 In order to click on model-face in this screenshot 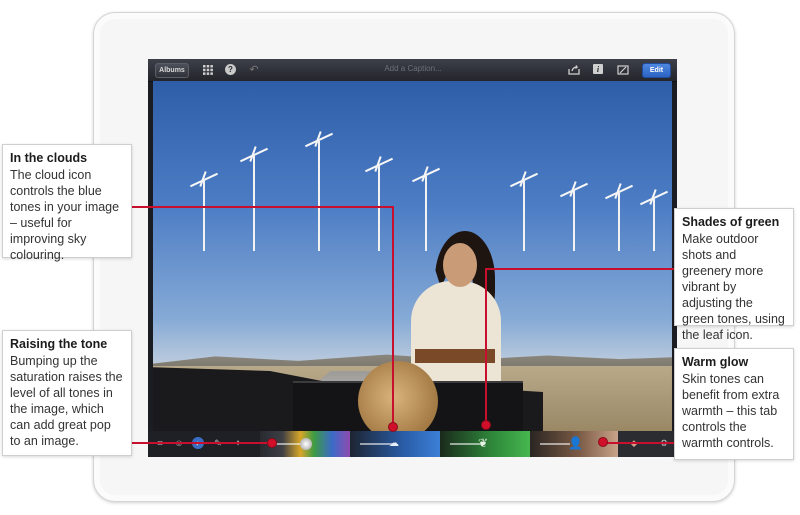, I will do `click(460, 265)`.